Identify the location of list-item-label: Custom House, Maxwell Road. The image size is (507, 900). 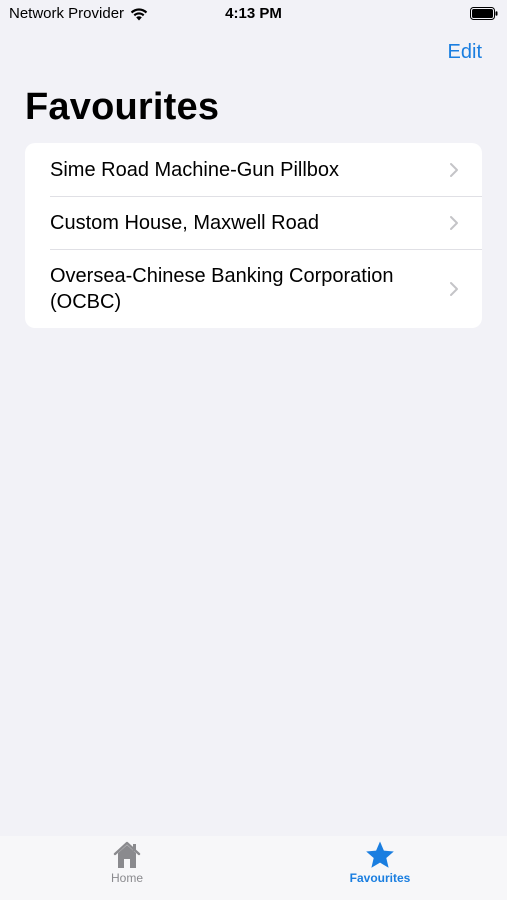
(184, 222).